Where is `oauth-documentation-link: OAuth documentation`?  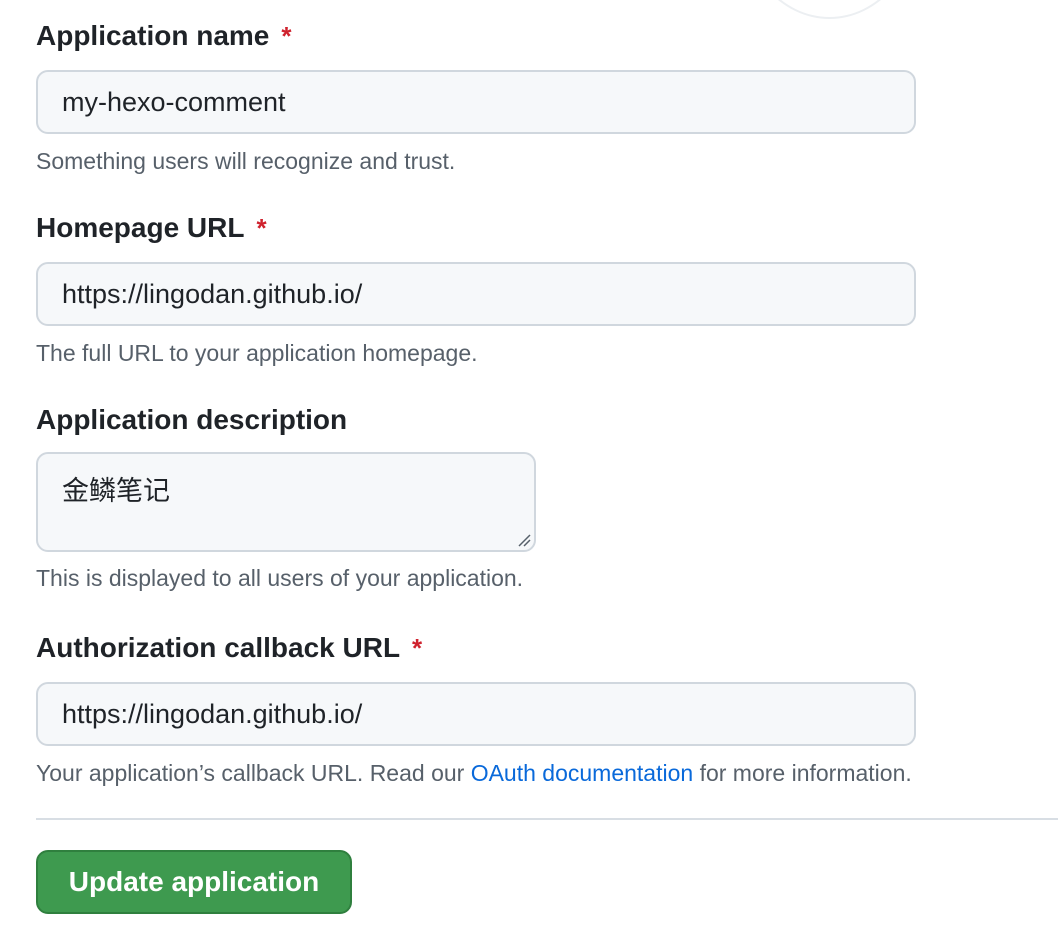
oauth-documentation-link: OAuth documentation is located at coordinates (582, 773).